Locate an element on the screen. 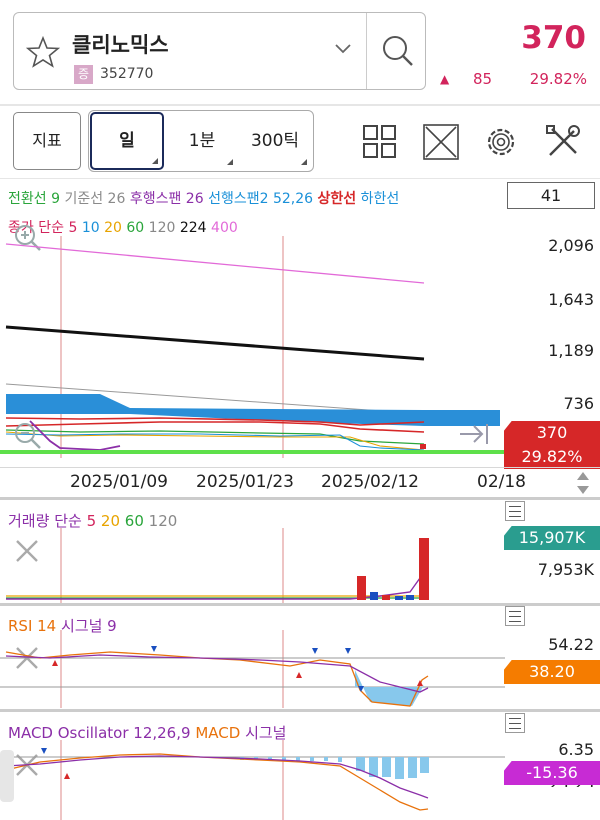 The image size is (600, 820). legend-item-text: 전환선 9 is located at coordinates (34, 199).